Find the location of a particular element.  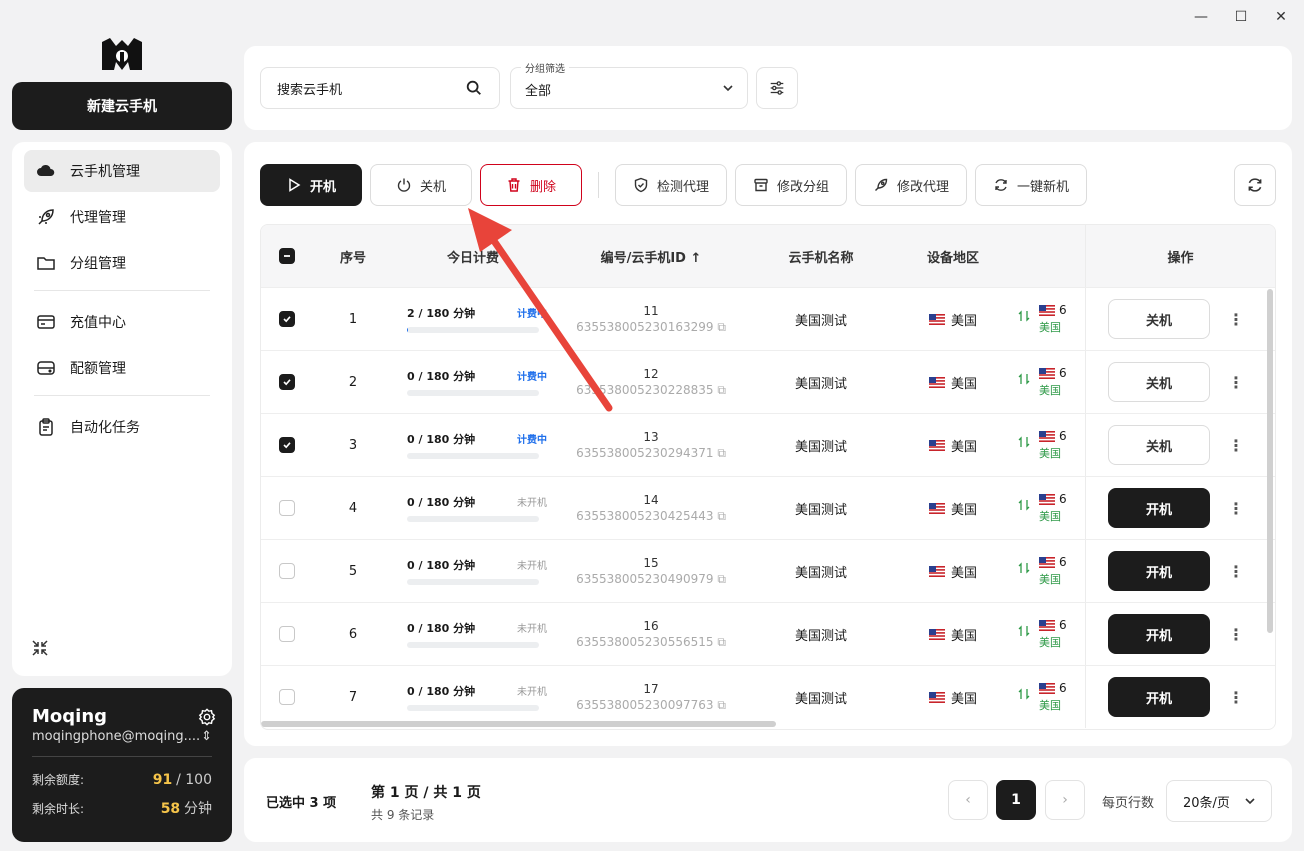

sidebar-item-proxy: 代理管理 is located at coordinates (122, 217).